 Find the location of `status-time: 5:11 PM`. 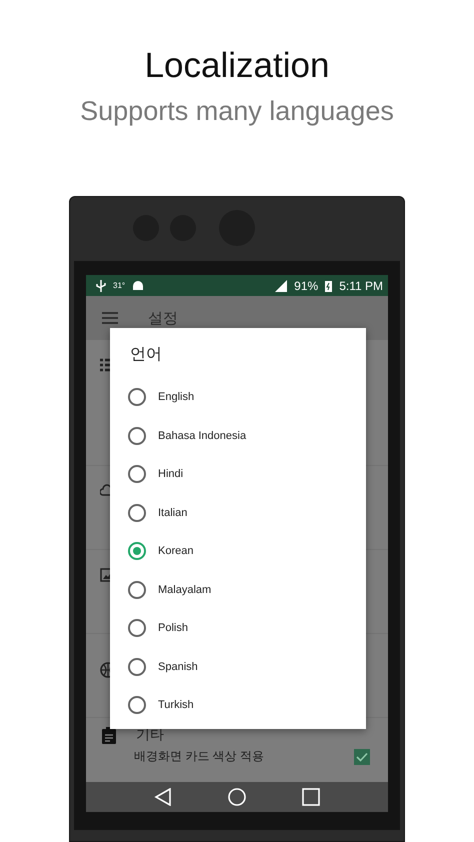

status-time: 5:11 PM is located at coordinates (361, 285).